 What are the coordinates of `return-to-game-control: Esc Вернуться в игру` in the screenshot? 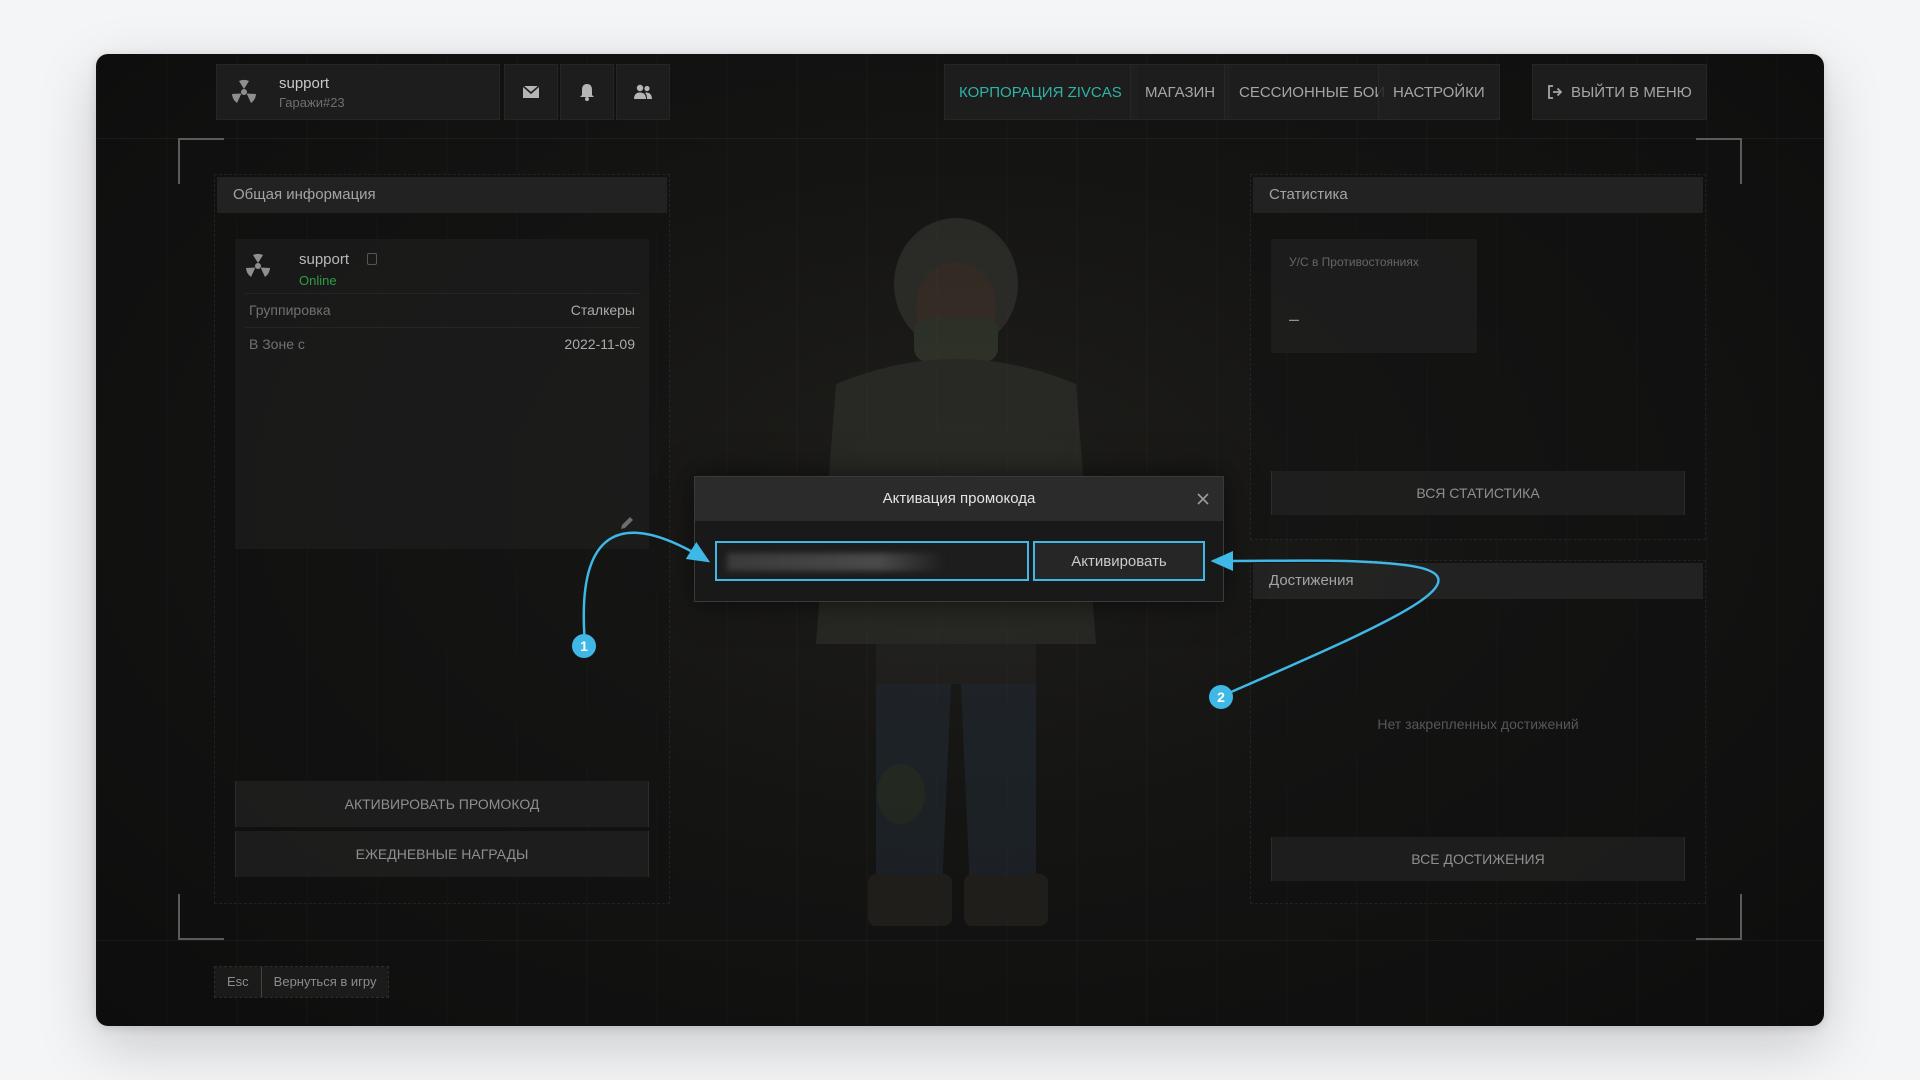 It's located at (302, 982).